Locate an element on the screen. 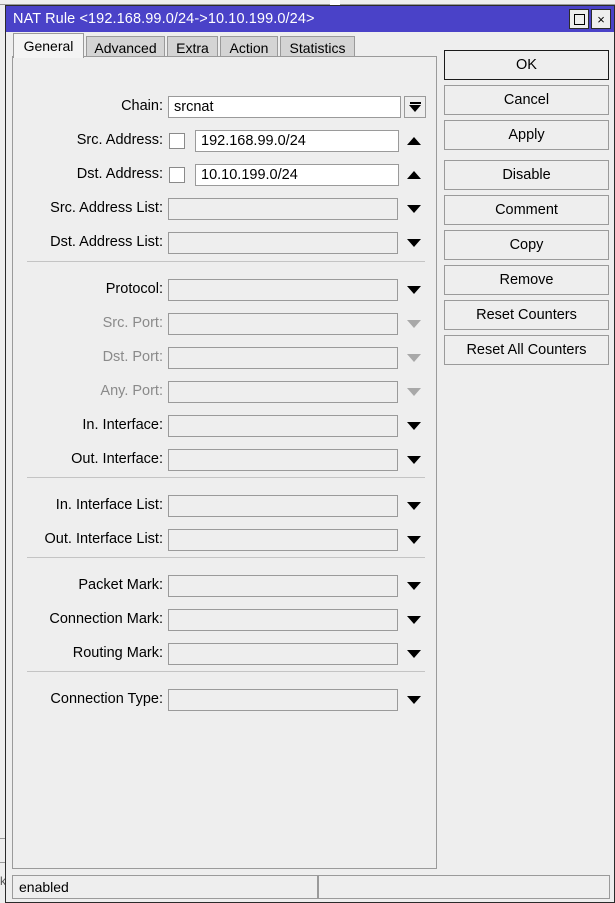 This screenshot has height=903, width=615. maximize-button is located at coordinates (579, 19).